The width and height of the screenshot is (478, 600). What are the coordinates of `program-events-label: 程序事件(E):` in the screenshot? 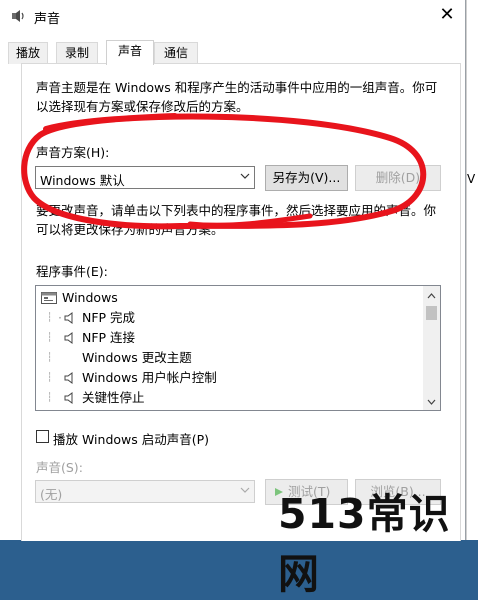 It's located at (72, 271).